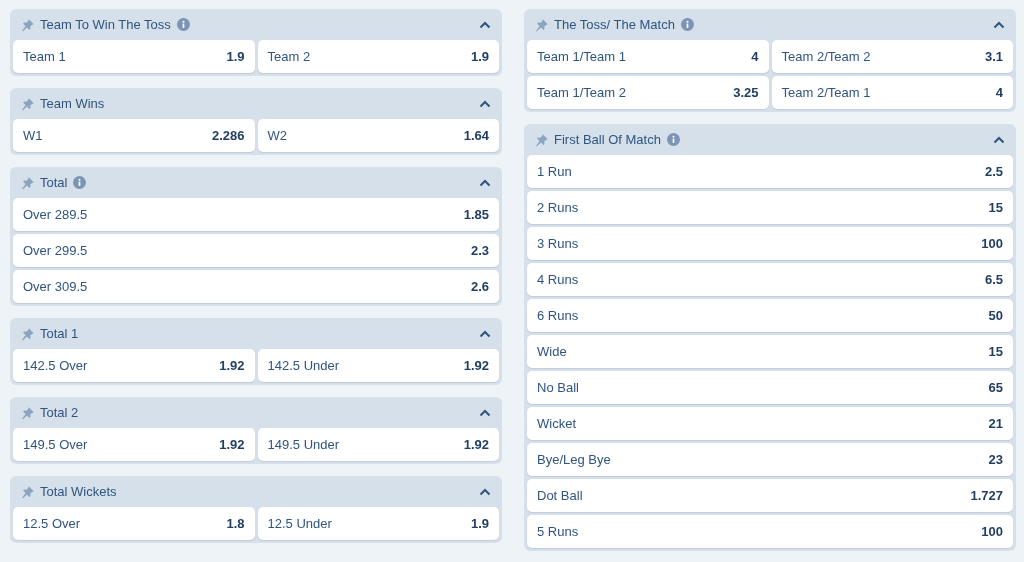 This screenshot has width=1024, height=562. What do you see at coordinates (770, 171) in the screenshot?
I see `odds-option: 1 Run 2.5` at bounding box center [770, 171].